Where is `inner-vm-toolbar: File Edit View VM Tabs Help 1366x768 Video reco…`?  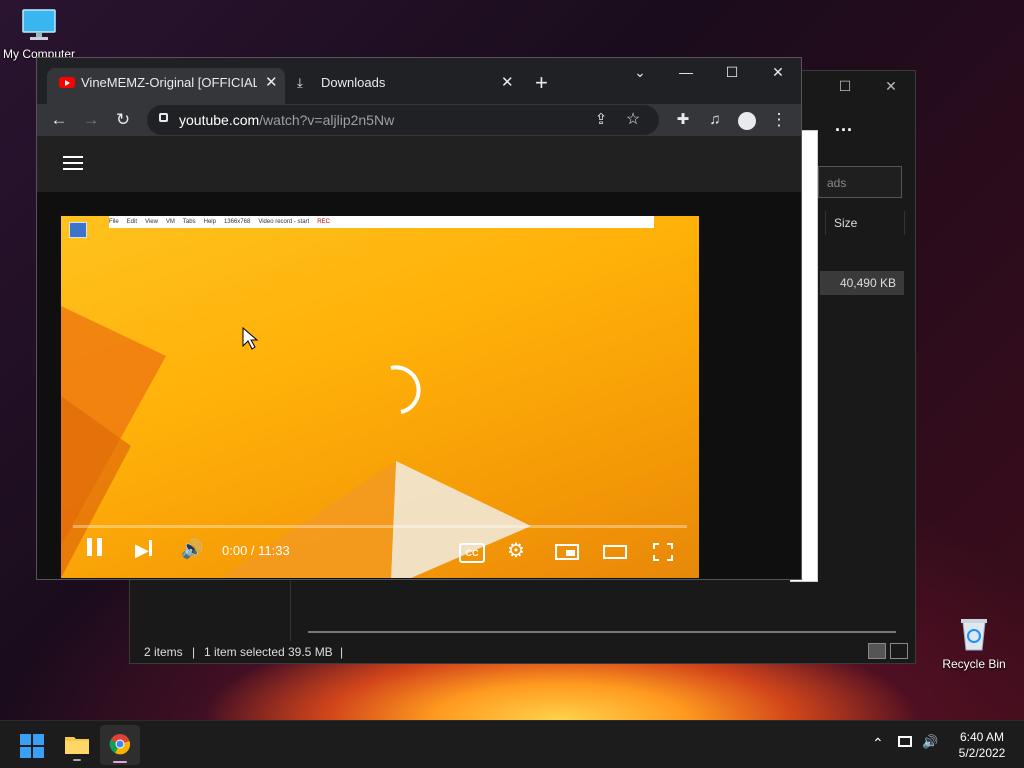 inner-vm-toolbar: File Edit View VM Tabs Help 1366x768 Video reco… is located at coordinates (381, 222).